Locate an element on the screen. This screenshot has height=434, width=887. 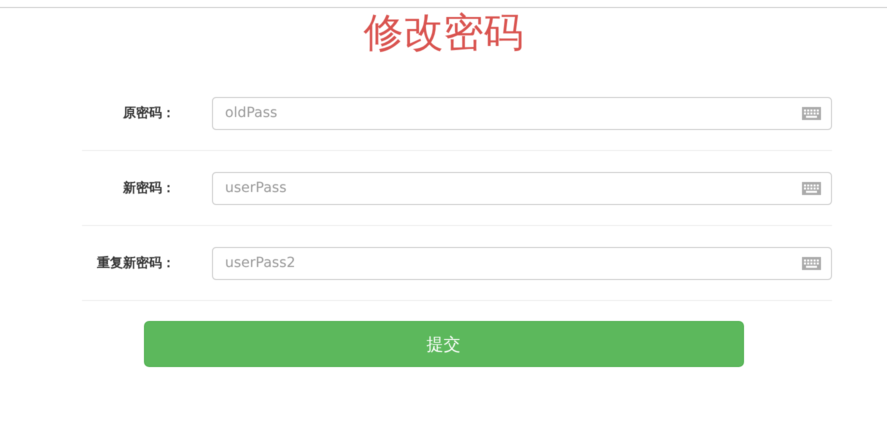
field-label: 原密码： is located at coordinates (148, 113).